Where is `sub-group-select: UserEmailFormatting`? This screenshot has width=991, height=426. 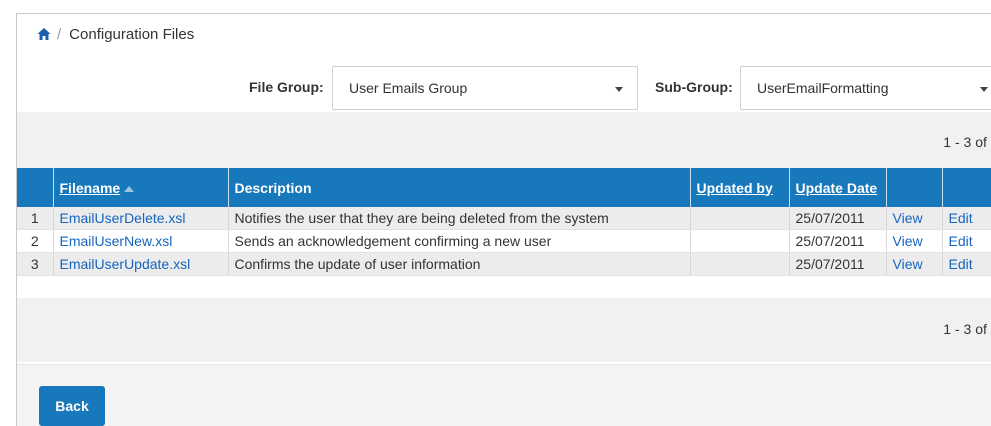 sub-group-select: UserEmailFormatting is located at coordinates (865, 88).